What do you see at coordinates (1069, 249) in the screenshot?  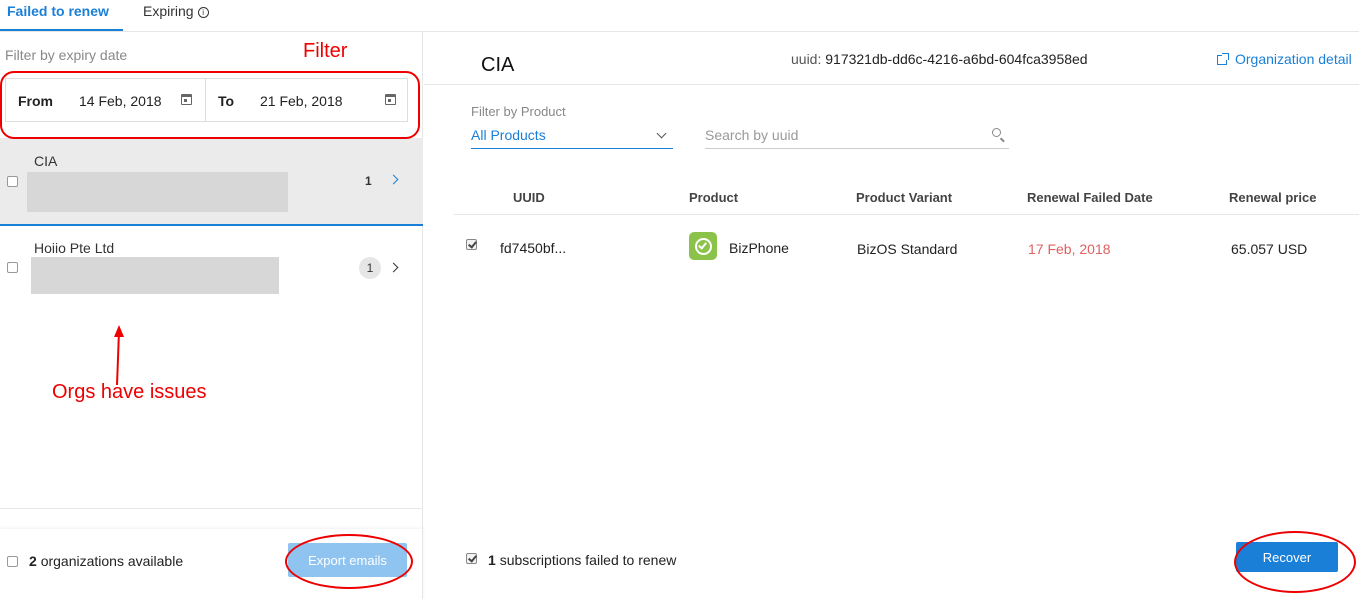 I see `cell-renewal-failed-date: 17 Feb, 2018` at bounding box center [1069, 249].